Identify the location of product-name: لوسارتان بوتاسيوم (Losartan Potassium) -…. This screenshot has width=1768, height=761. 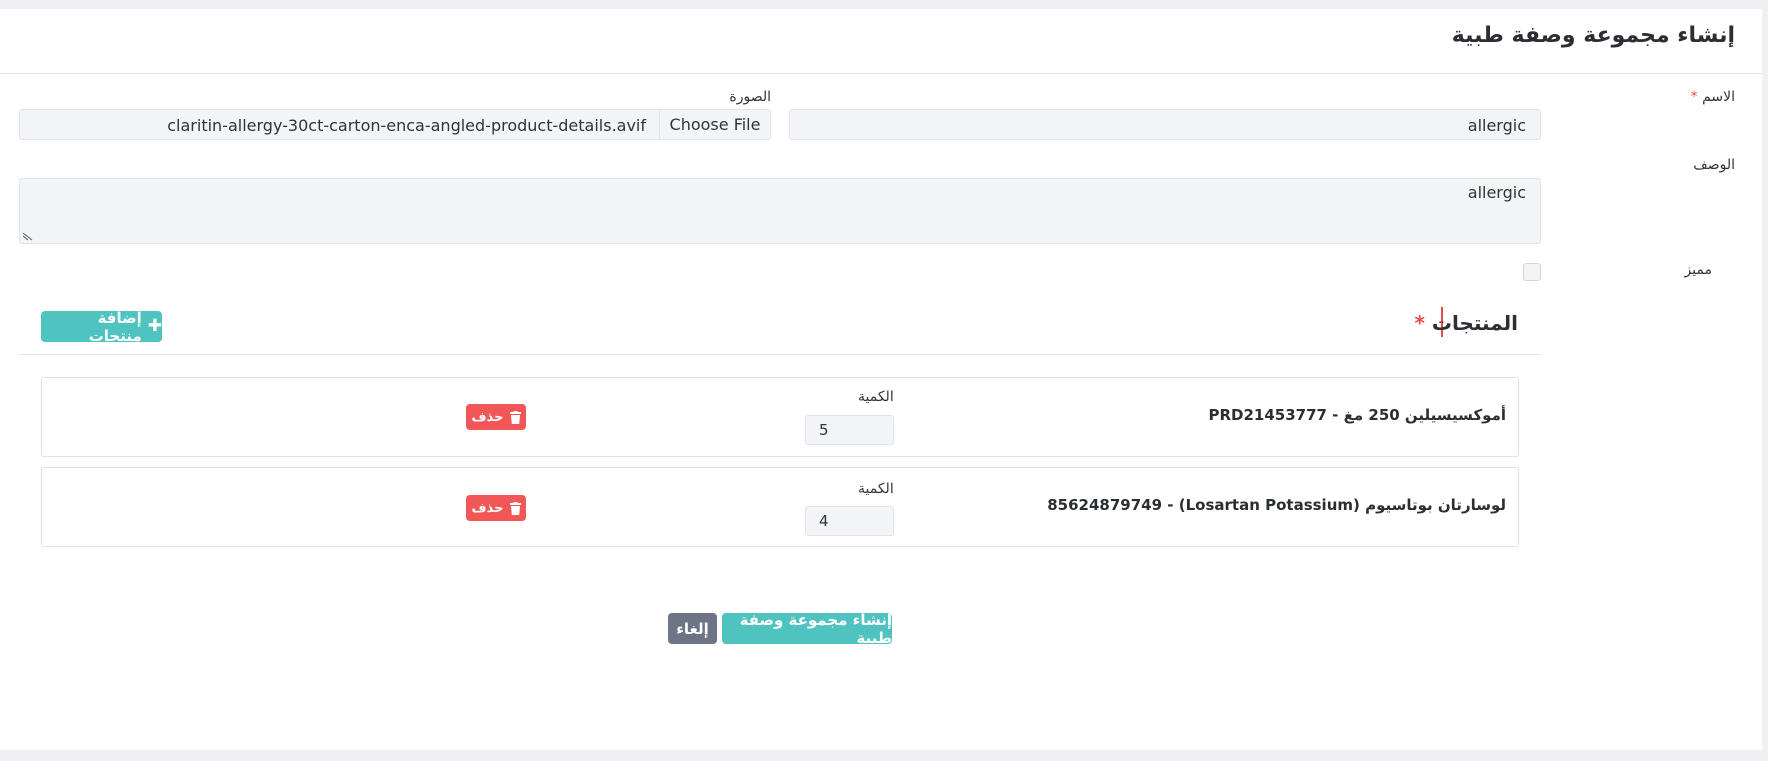
(1276, 505).